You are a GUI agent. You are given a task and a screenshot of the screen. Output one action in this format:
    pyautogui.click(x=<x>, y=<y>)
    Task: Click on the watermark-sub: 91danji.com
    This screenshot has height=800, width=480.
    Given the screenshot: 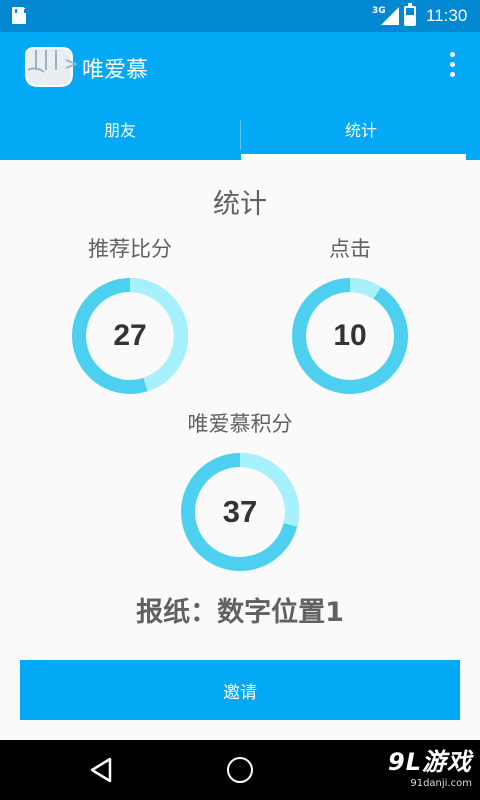 What is the action you would take?
    pyautogui.click(x=441, y=783)
    